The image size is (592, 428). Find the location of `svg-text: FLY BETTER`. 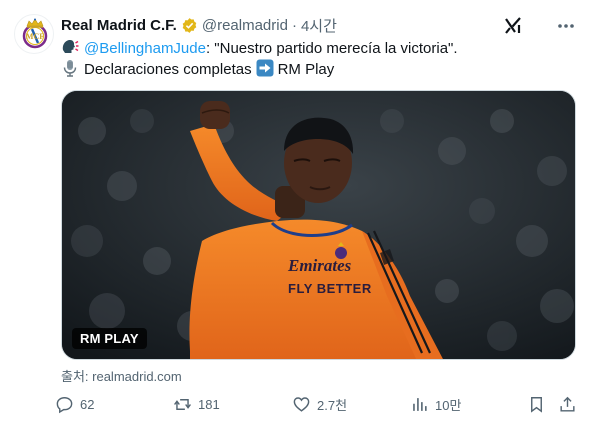

svg-text: FLY BETTER is located at coordinates (330, 288).